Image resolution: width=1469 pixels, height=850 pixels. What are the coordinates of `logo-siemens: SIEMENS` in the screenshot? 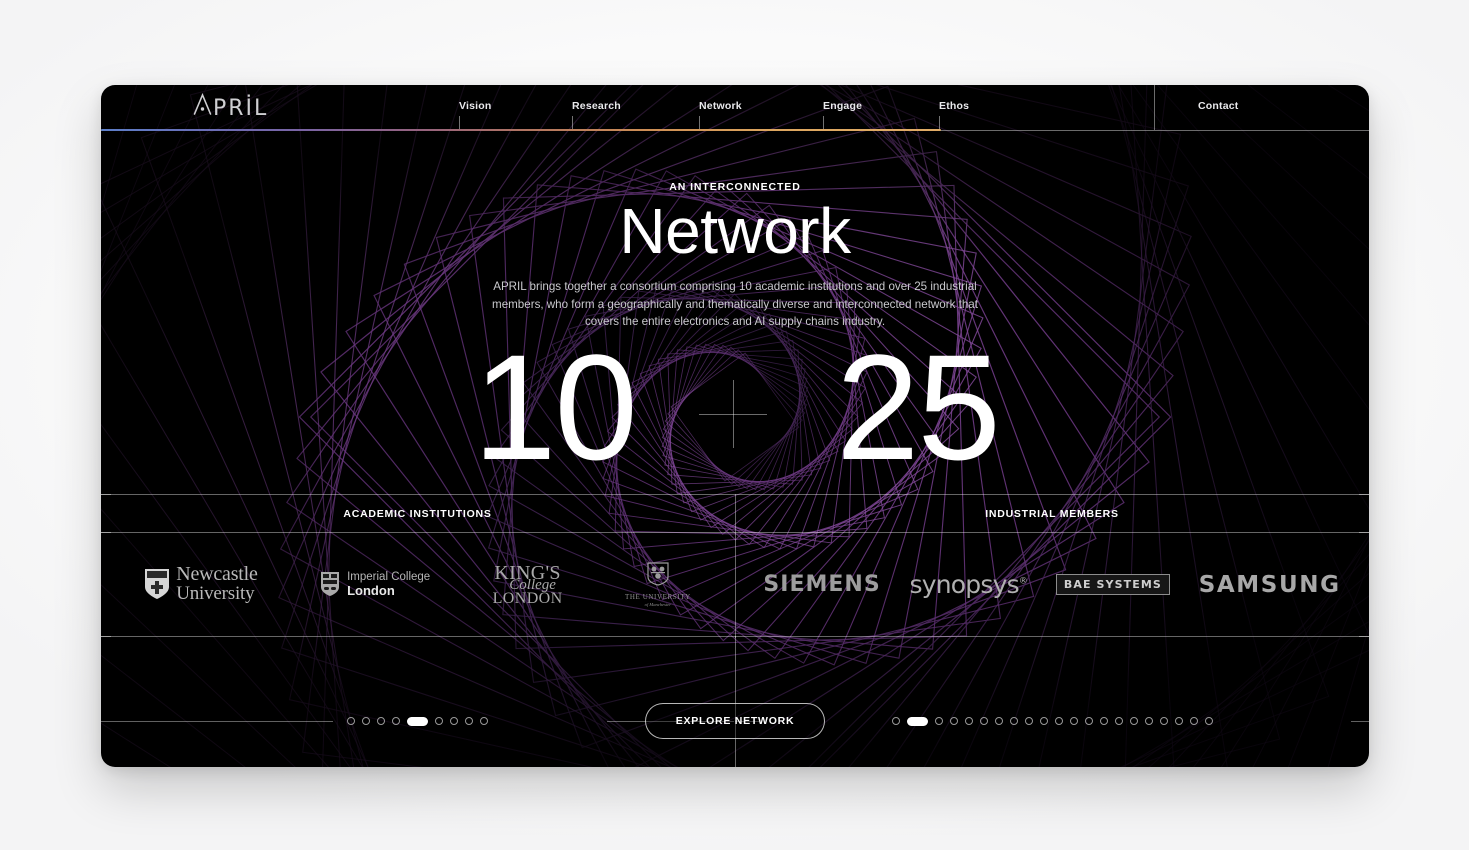 It's located at (821, 585).